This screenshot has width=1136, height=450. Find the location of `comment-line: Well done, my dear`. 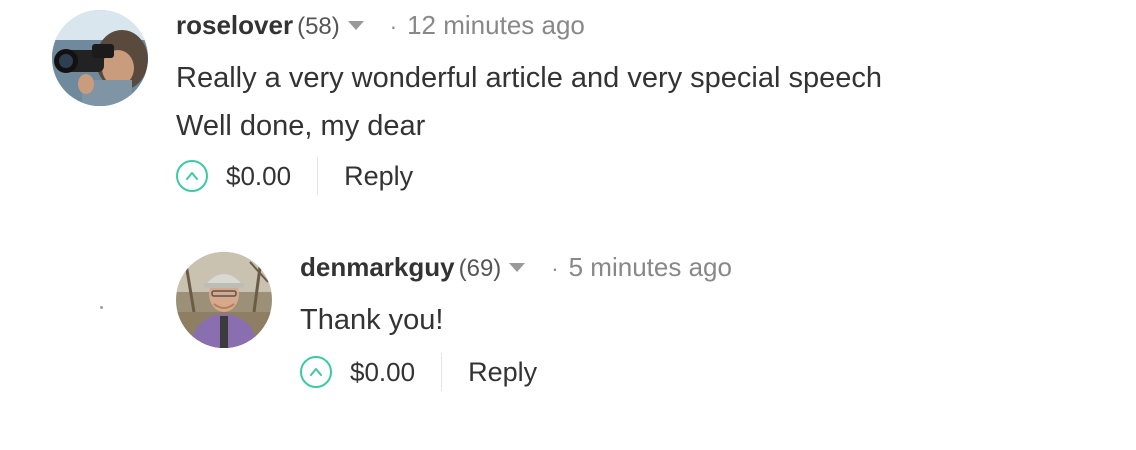

comment-line: Well done, my dear is located at coordinates (301, 126).